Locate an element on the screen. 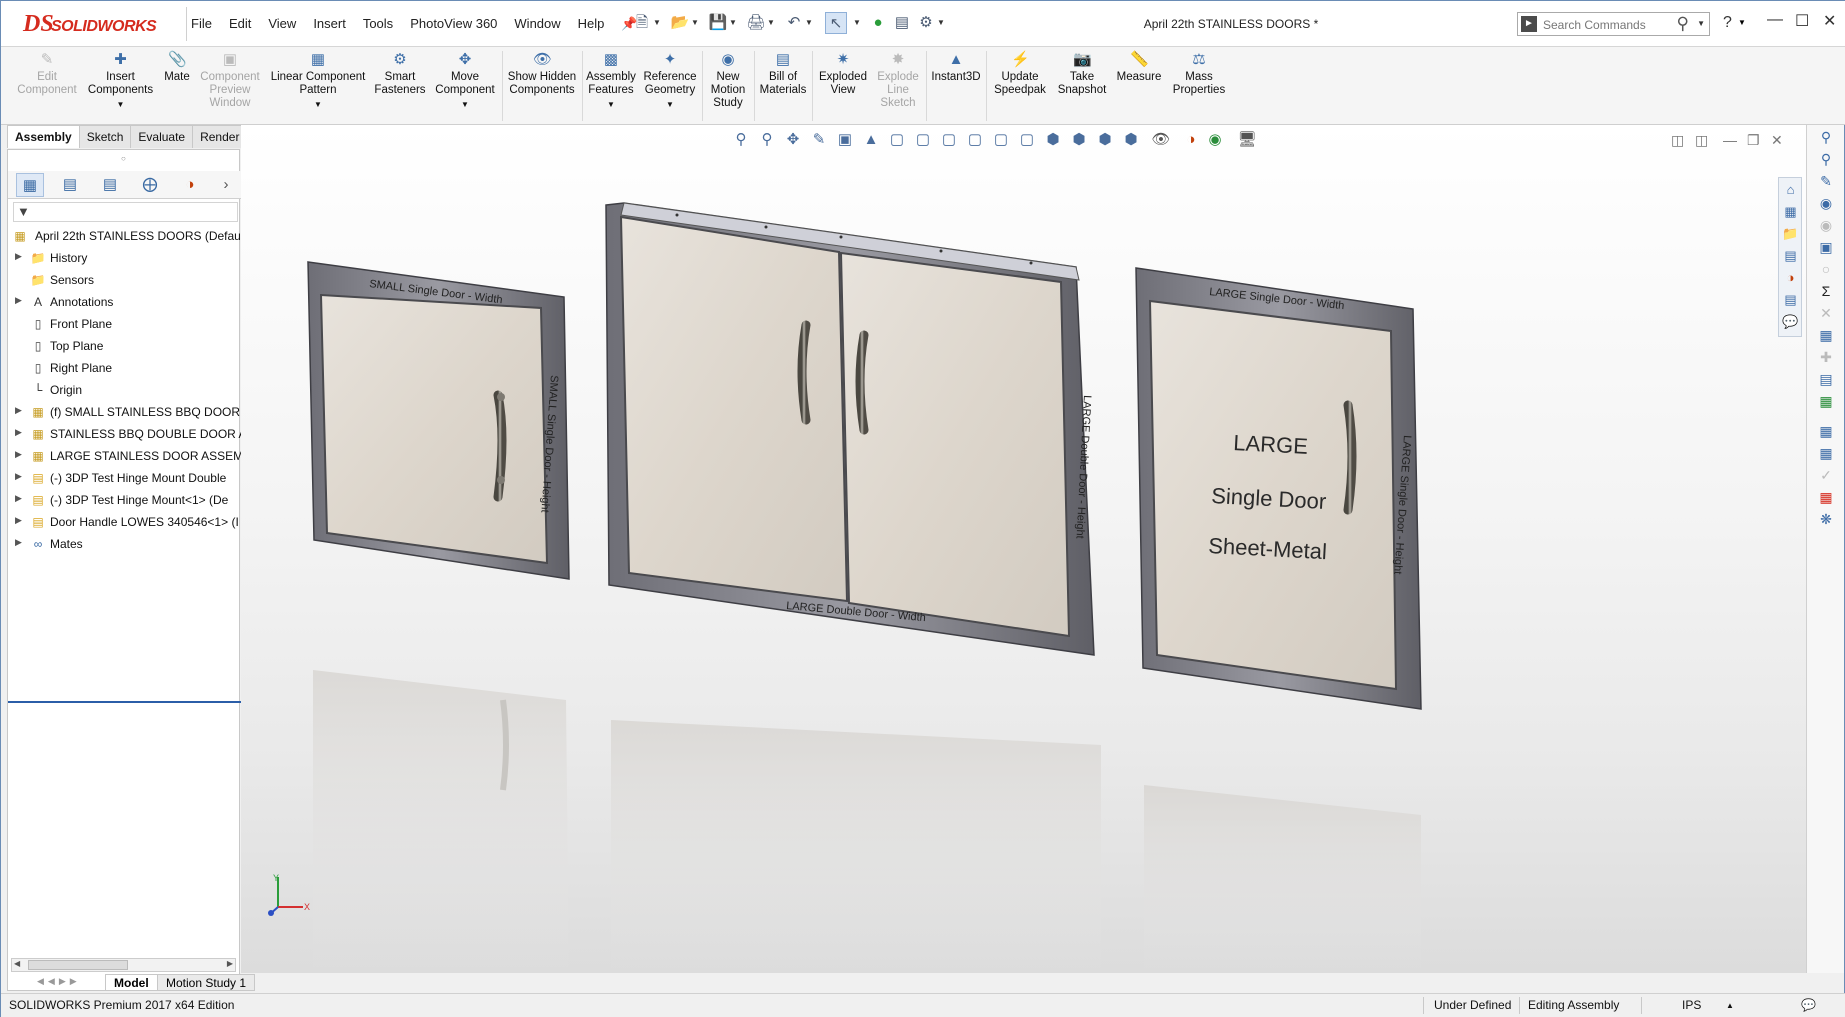  minimize-icon: — is located at coordinates (1775, 20).